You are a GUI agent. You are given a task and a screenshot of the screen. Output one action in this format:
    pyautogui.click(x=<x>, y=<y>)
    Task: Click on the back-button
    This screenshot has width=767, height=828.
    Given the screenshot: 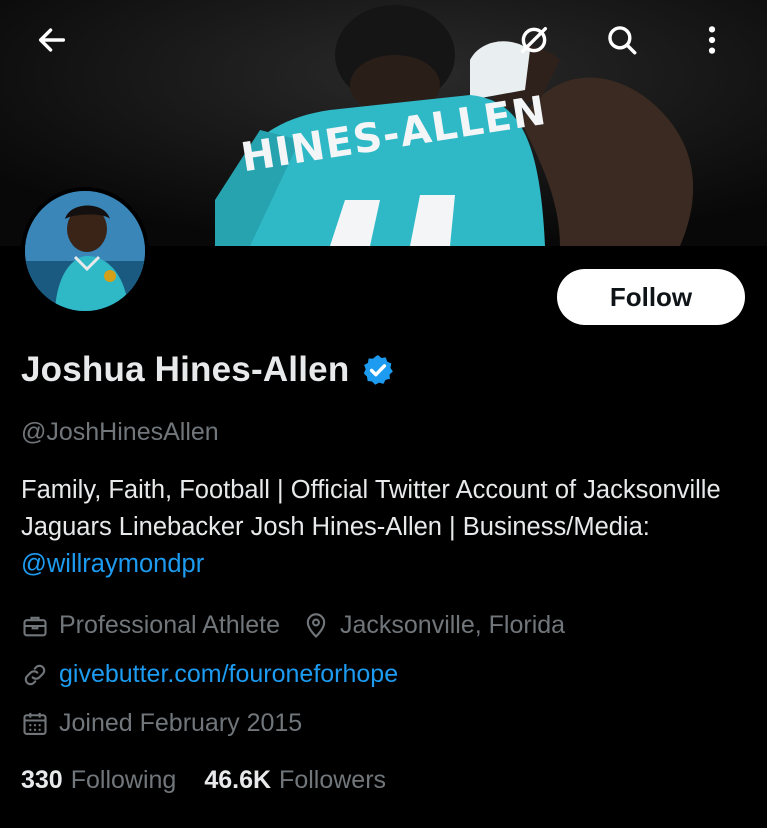 What is the action you would take?
    pyautogui.click(x=52, y=40)
    